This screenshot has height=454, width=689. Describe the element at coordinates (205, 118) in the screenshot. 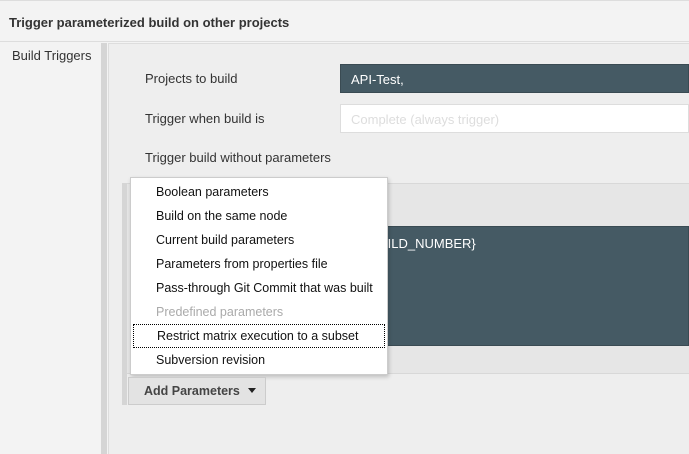

I see `trigger-label: Trigger when build is` at that location.